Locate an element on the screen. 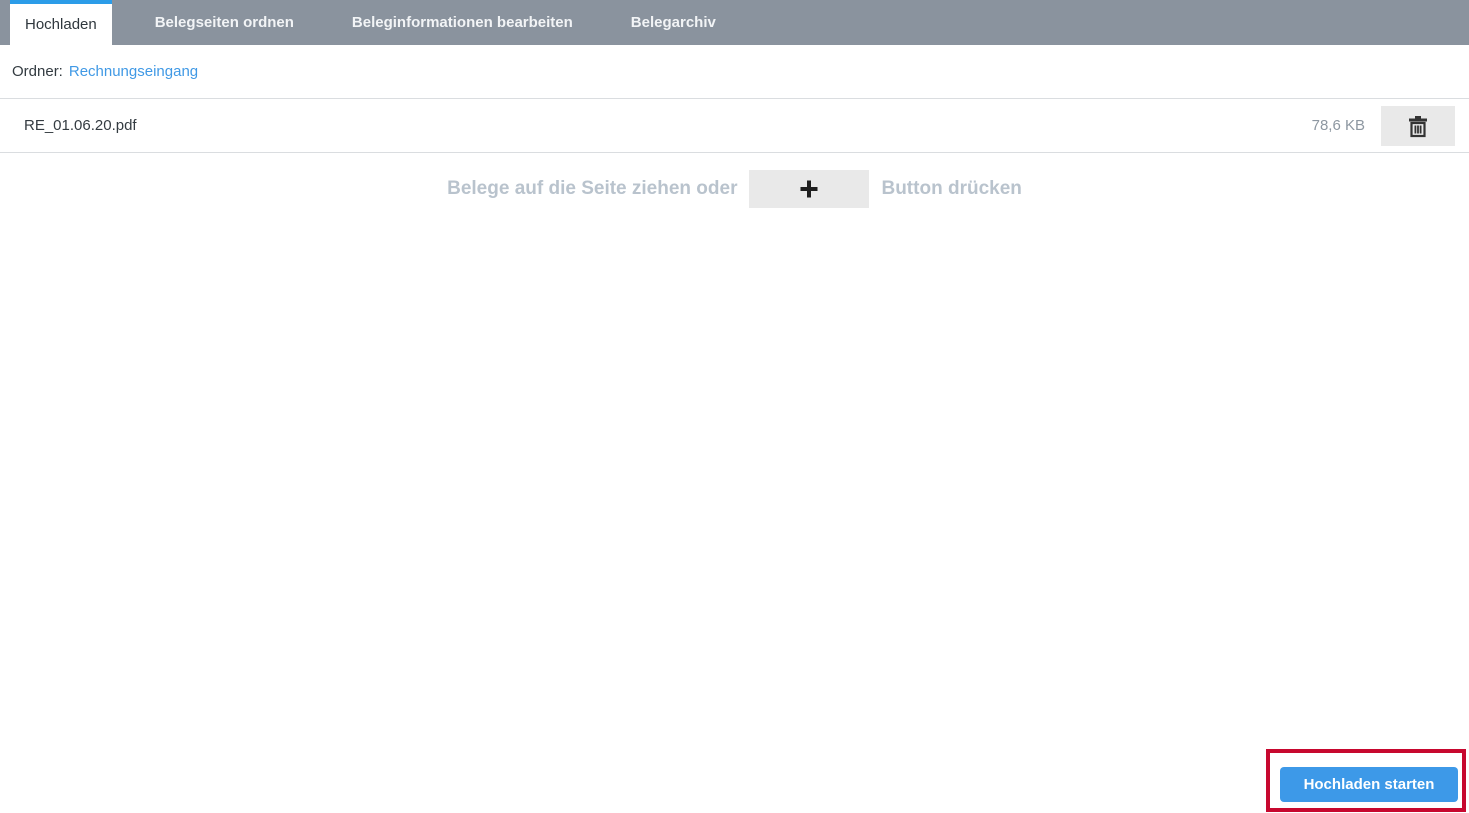 This screenshot has width=1469, height=813. tab-label: Belegarchiv is located at coordinates (673, 22).